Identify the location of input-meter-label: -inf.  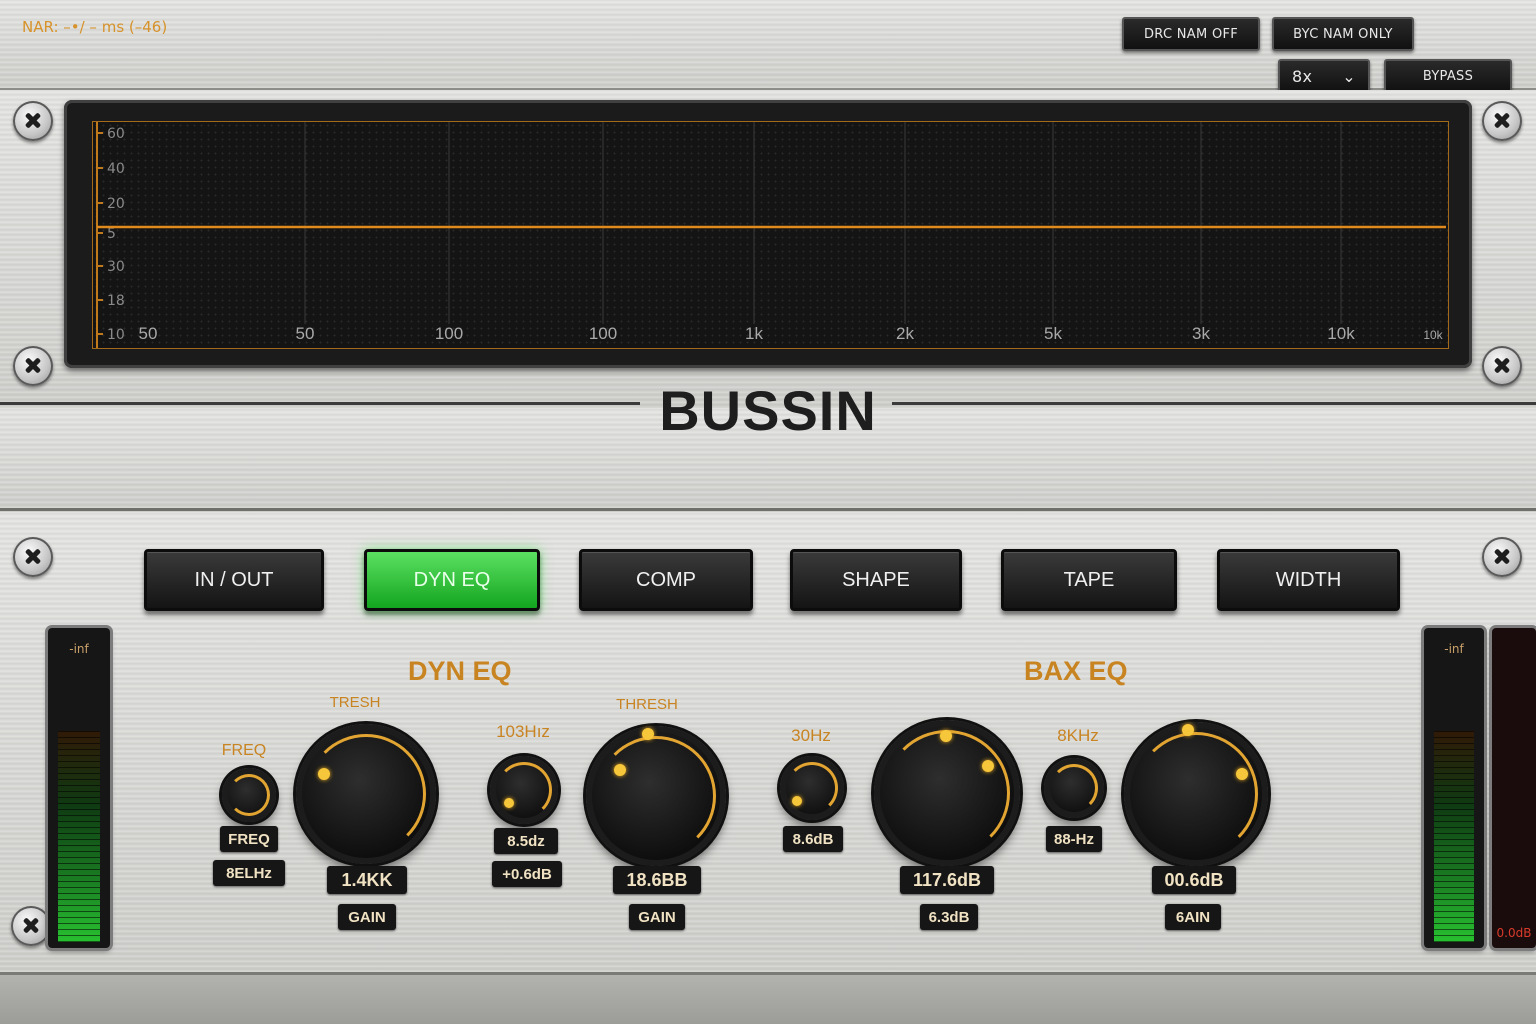
(79, 649).